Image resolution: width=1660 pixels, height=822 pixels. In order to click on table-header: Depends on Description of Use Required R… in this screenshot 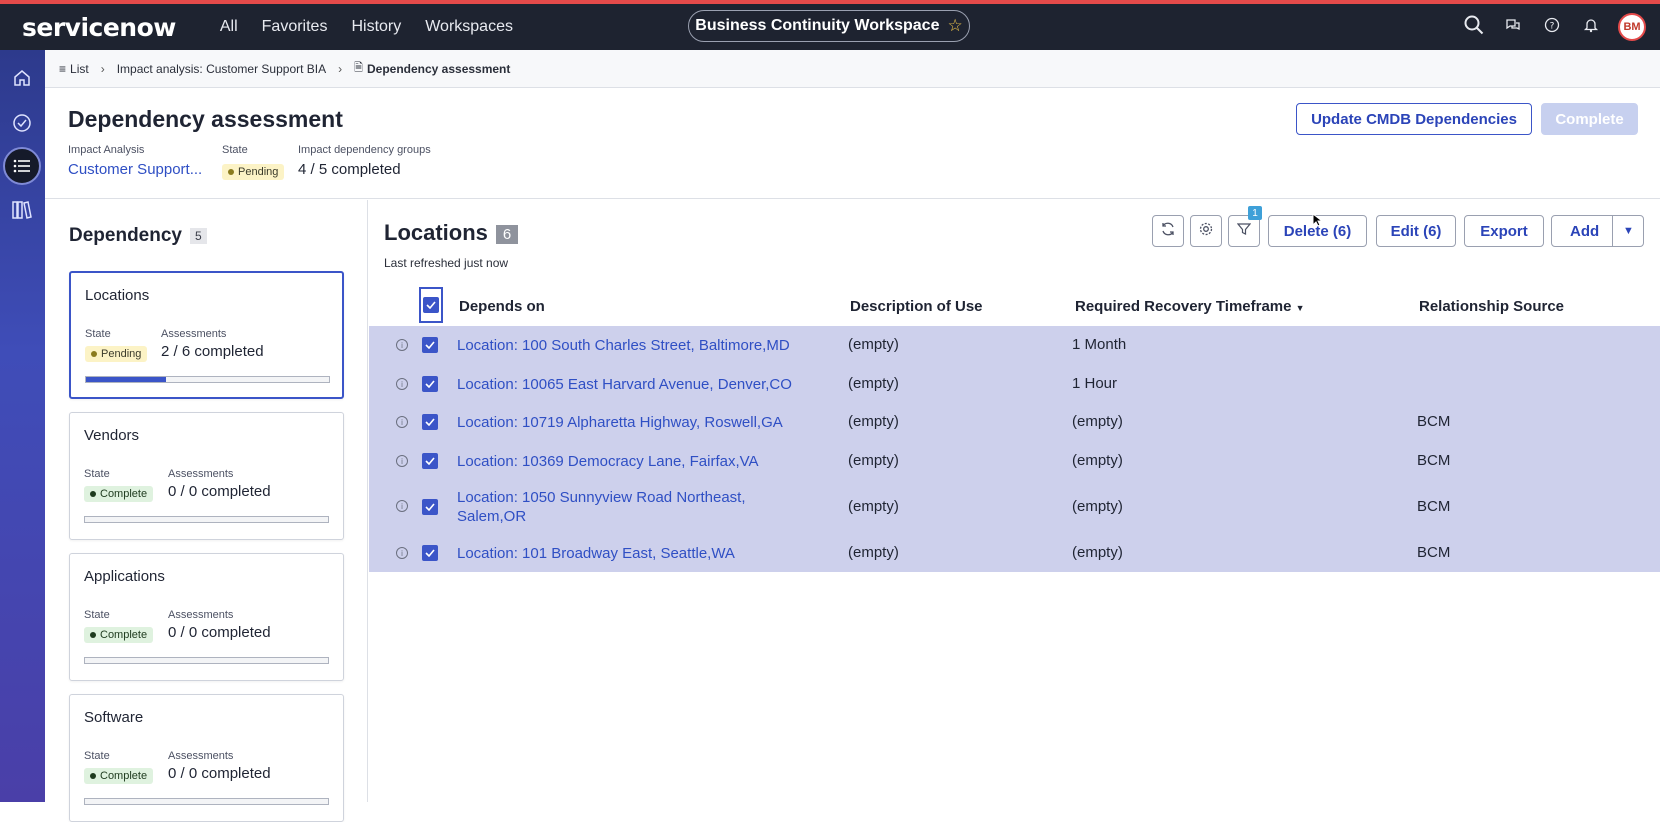, I will do `click(1014, 306)`.